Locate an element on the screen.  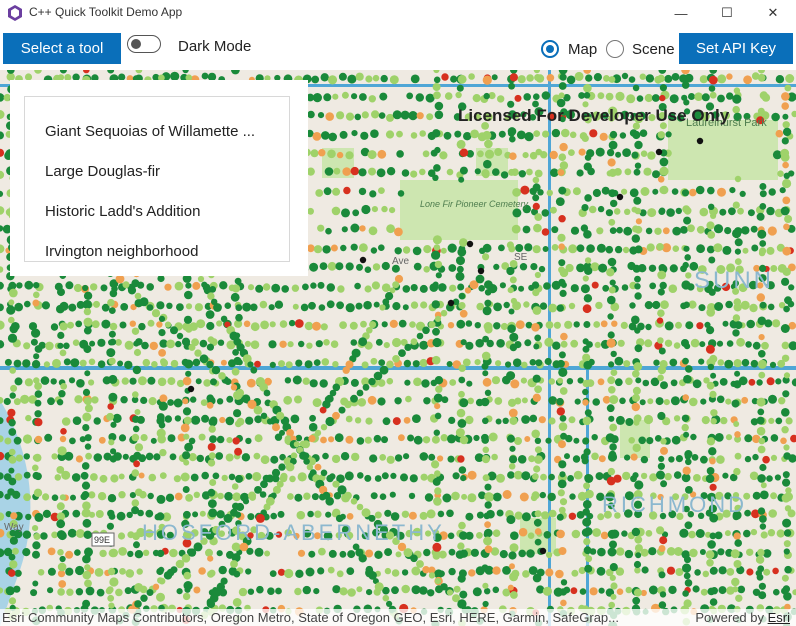
tool-item-douglas-fir: Large Douglas-fir is located at coordinates (102, 171).